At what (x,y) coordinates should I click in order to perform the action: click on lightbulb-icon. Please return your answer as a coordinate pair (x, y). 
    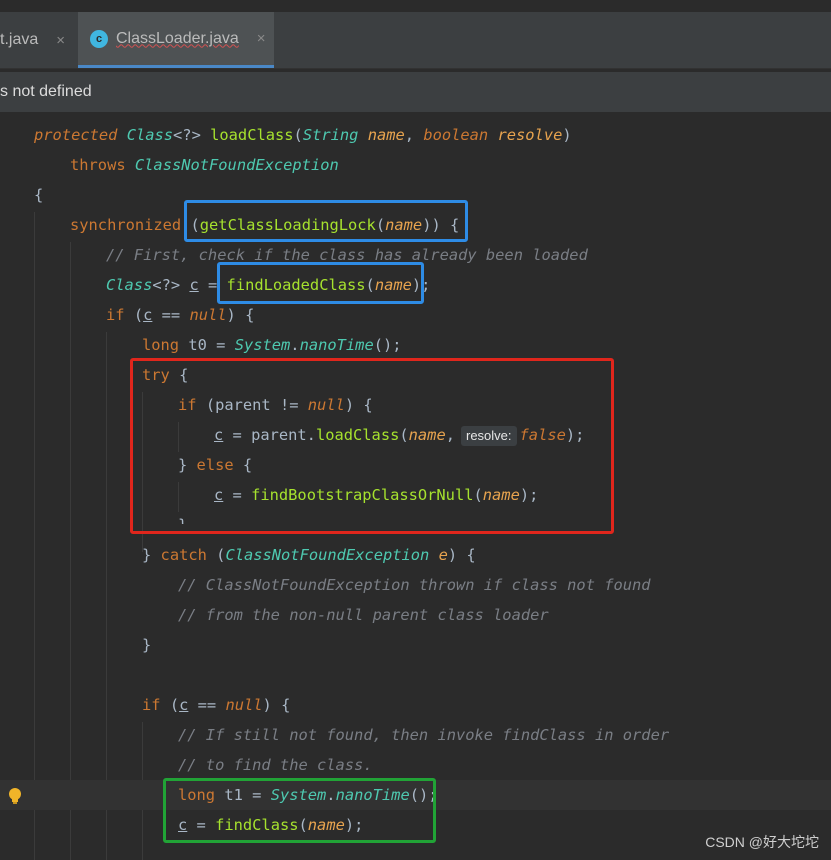
    Looking at the image, I should click on (15, 796).